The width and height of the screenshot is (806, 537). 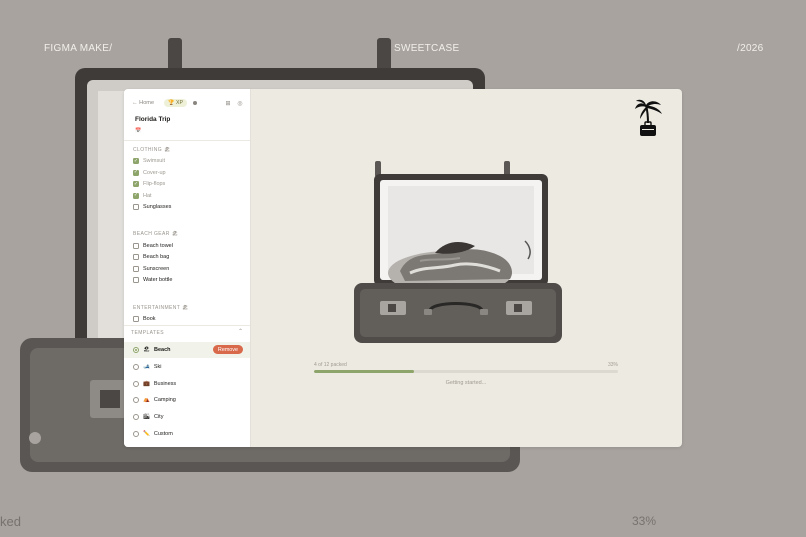 What do you see at coordinates (194, 103) in the screenshot?
I see `settings-icon` at bounding box center [194, 103].